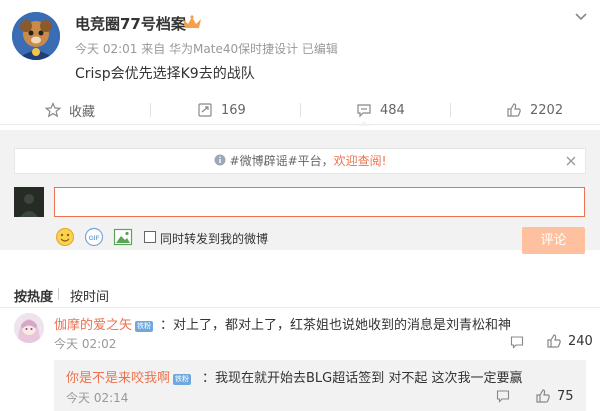 Image resolution: width=600 pixels, height=411 pixels. I want to click on vip-badge-icon, so click(192, 21).